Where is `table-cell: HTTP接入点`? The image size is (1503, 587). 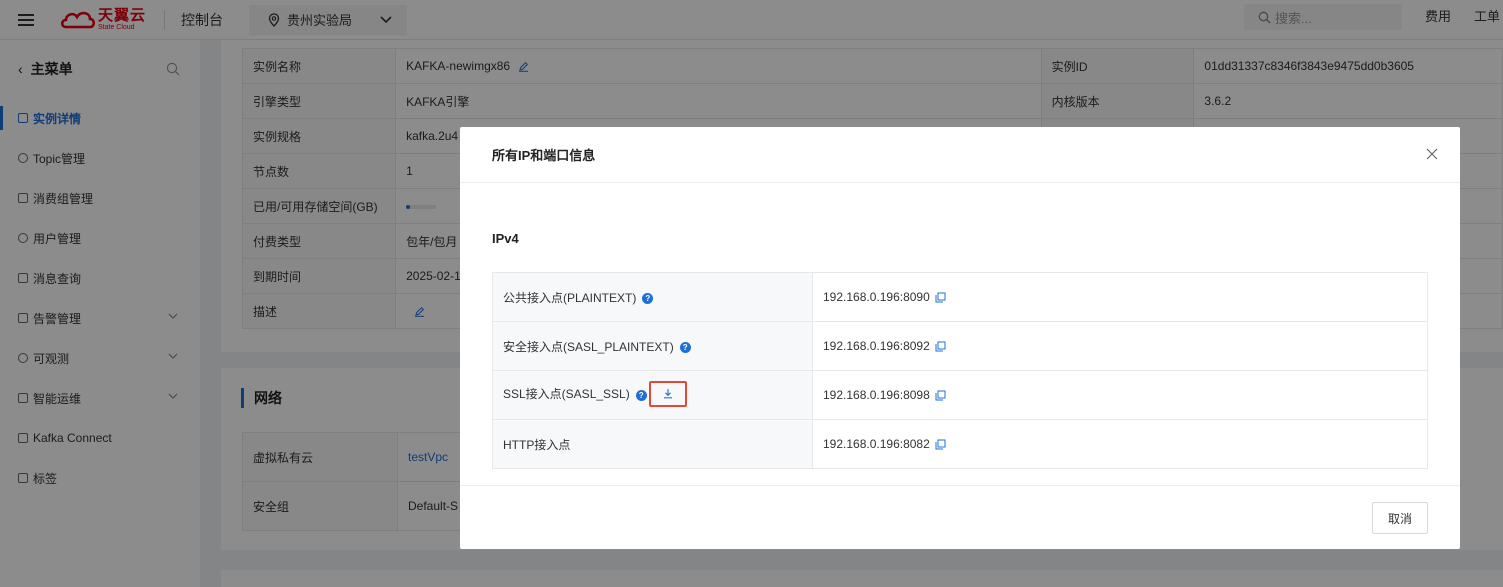
table-cell: HTTP接入点 is located at coordinates (652, 444).